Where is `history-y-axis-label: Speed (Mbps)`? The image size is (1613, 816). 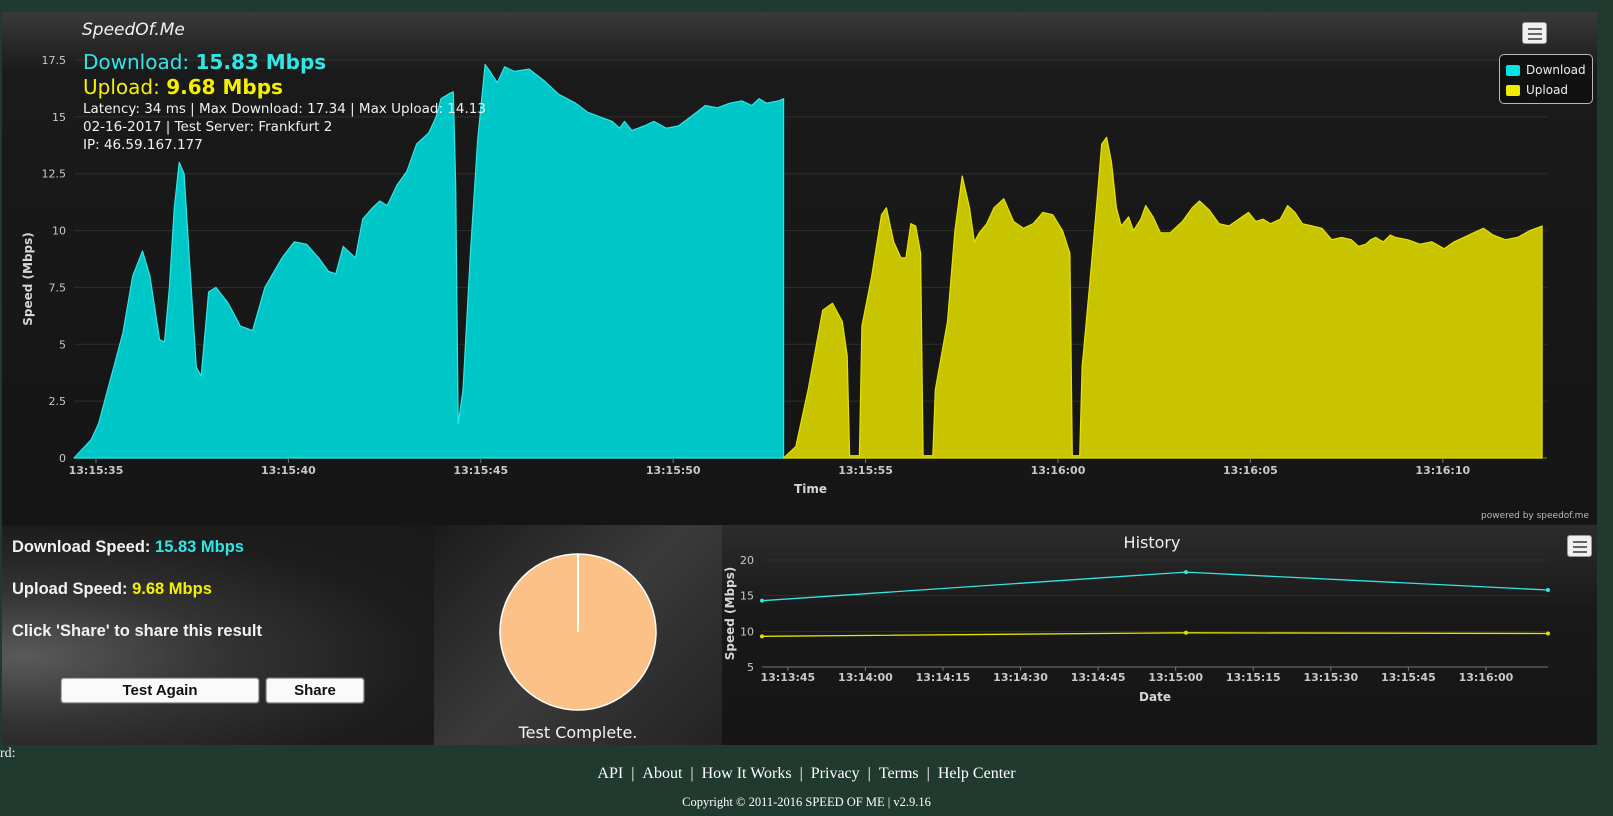 history-y-axis-label: Speed (Mbps) is located at coordinates (730, 614).